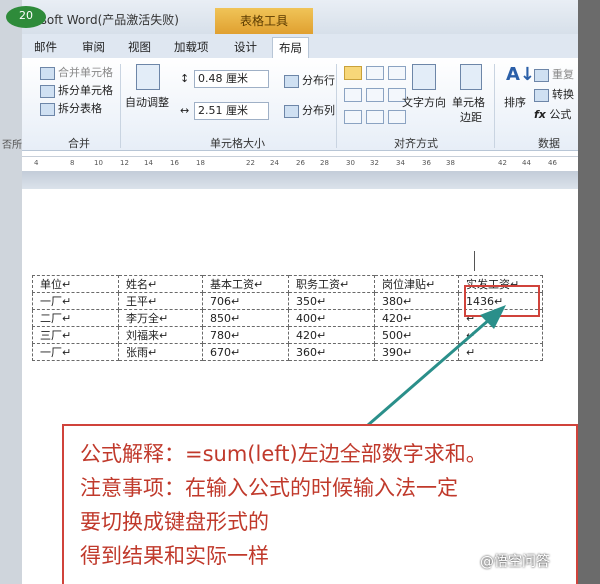 This screenshot has height=584, width=600. I want to click on ruler-tick: 8, so click(72, 163).